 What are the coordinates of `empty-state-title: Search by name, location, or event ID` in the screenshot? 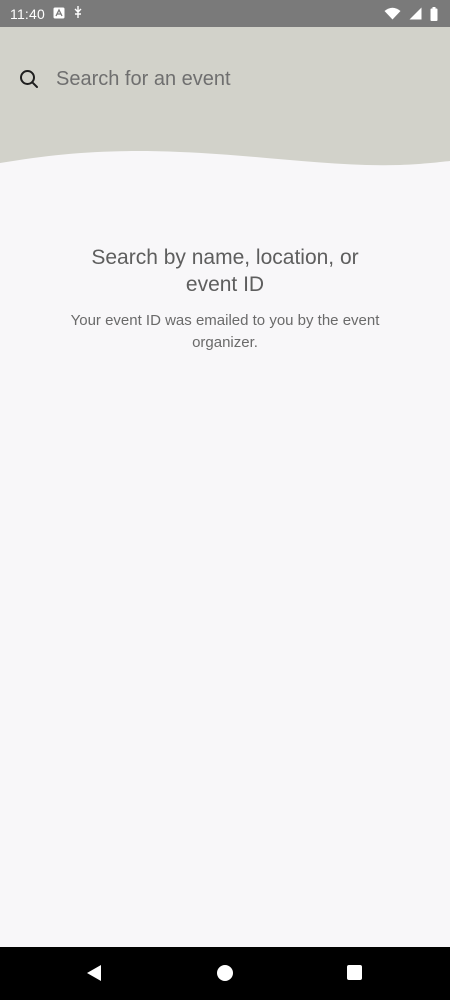 It's located at (225, 271).